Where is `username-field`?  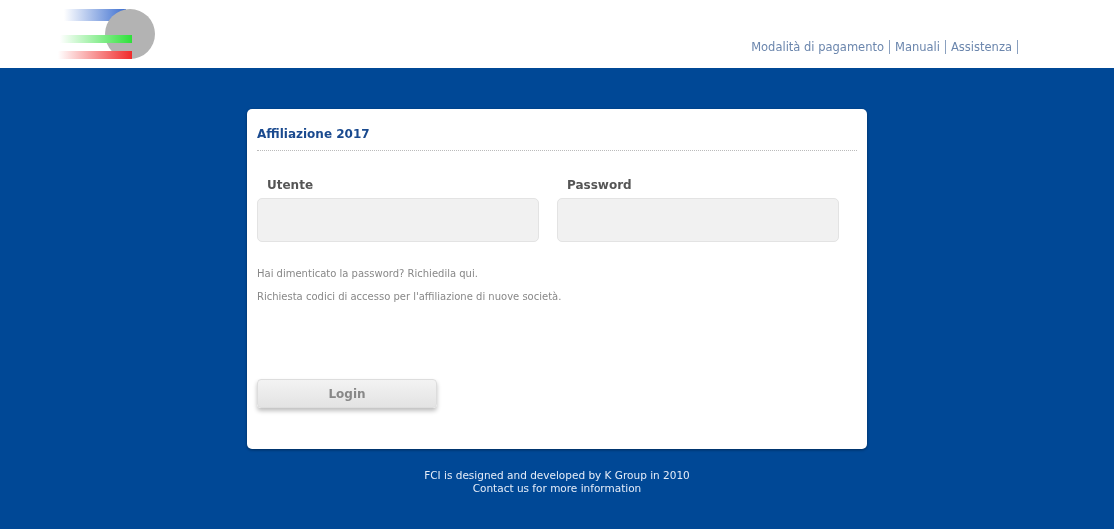
username-field is located at coordinates (398, 220).